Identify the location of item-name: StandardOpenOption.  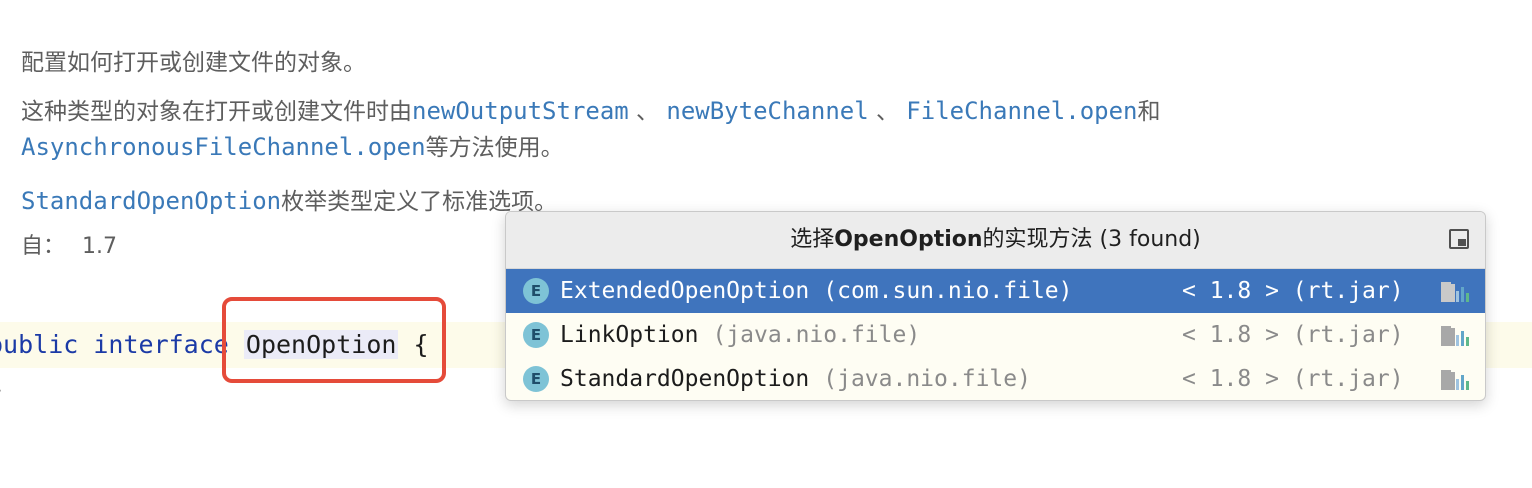
(685, 379).